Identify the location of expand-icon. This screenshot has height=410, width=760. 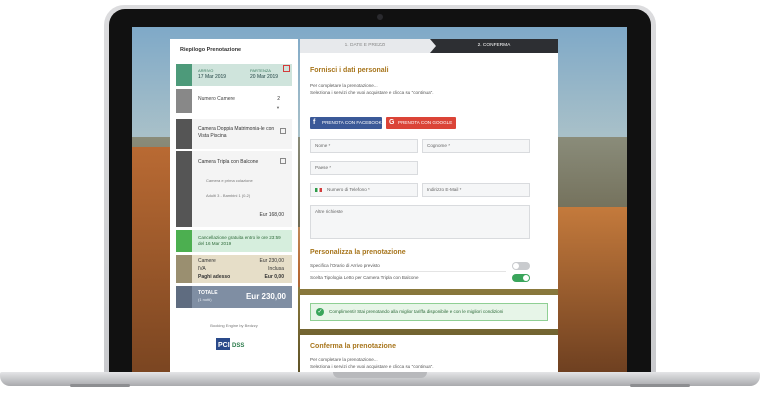
(283, 131).